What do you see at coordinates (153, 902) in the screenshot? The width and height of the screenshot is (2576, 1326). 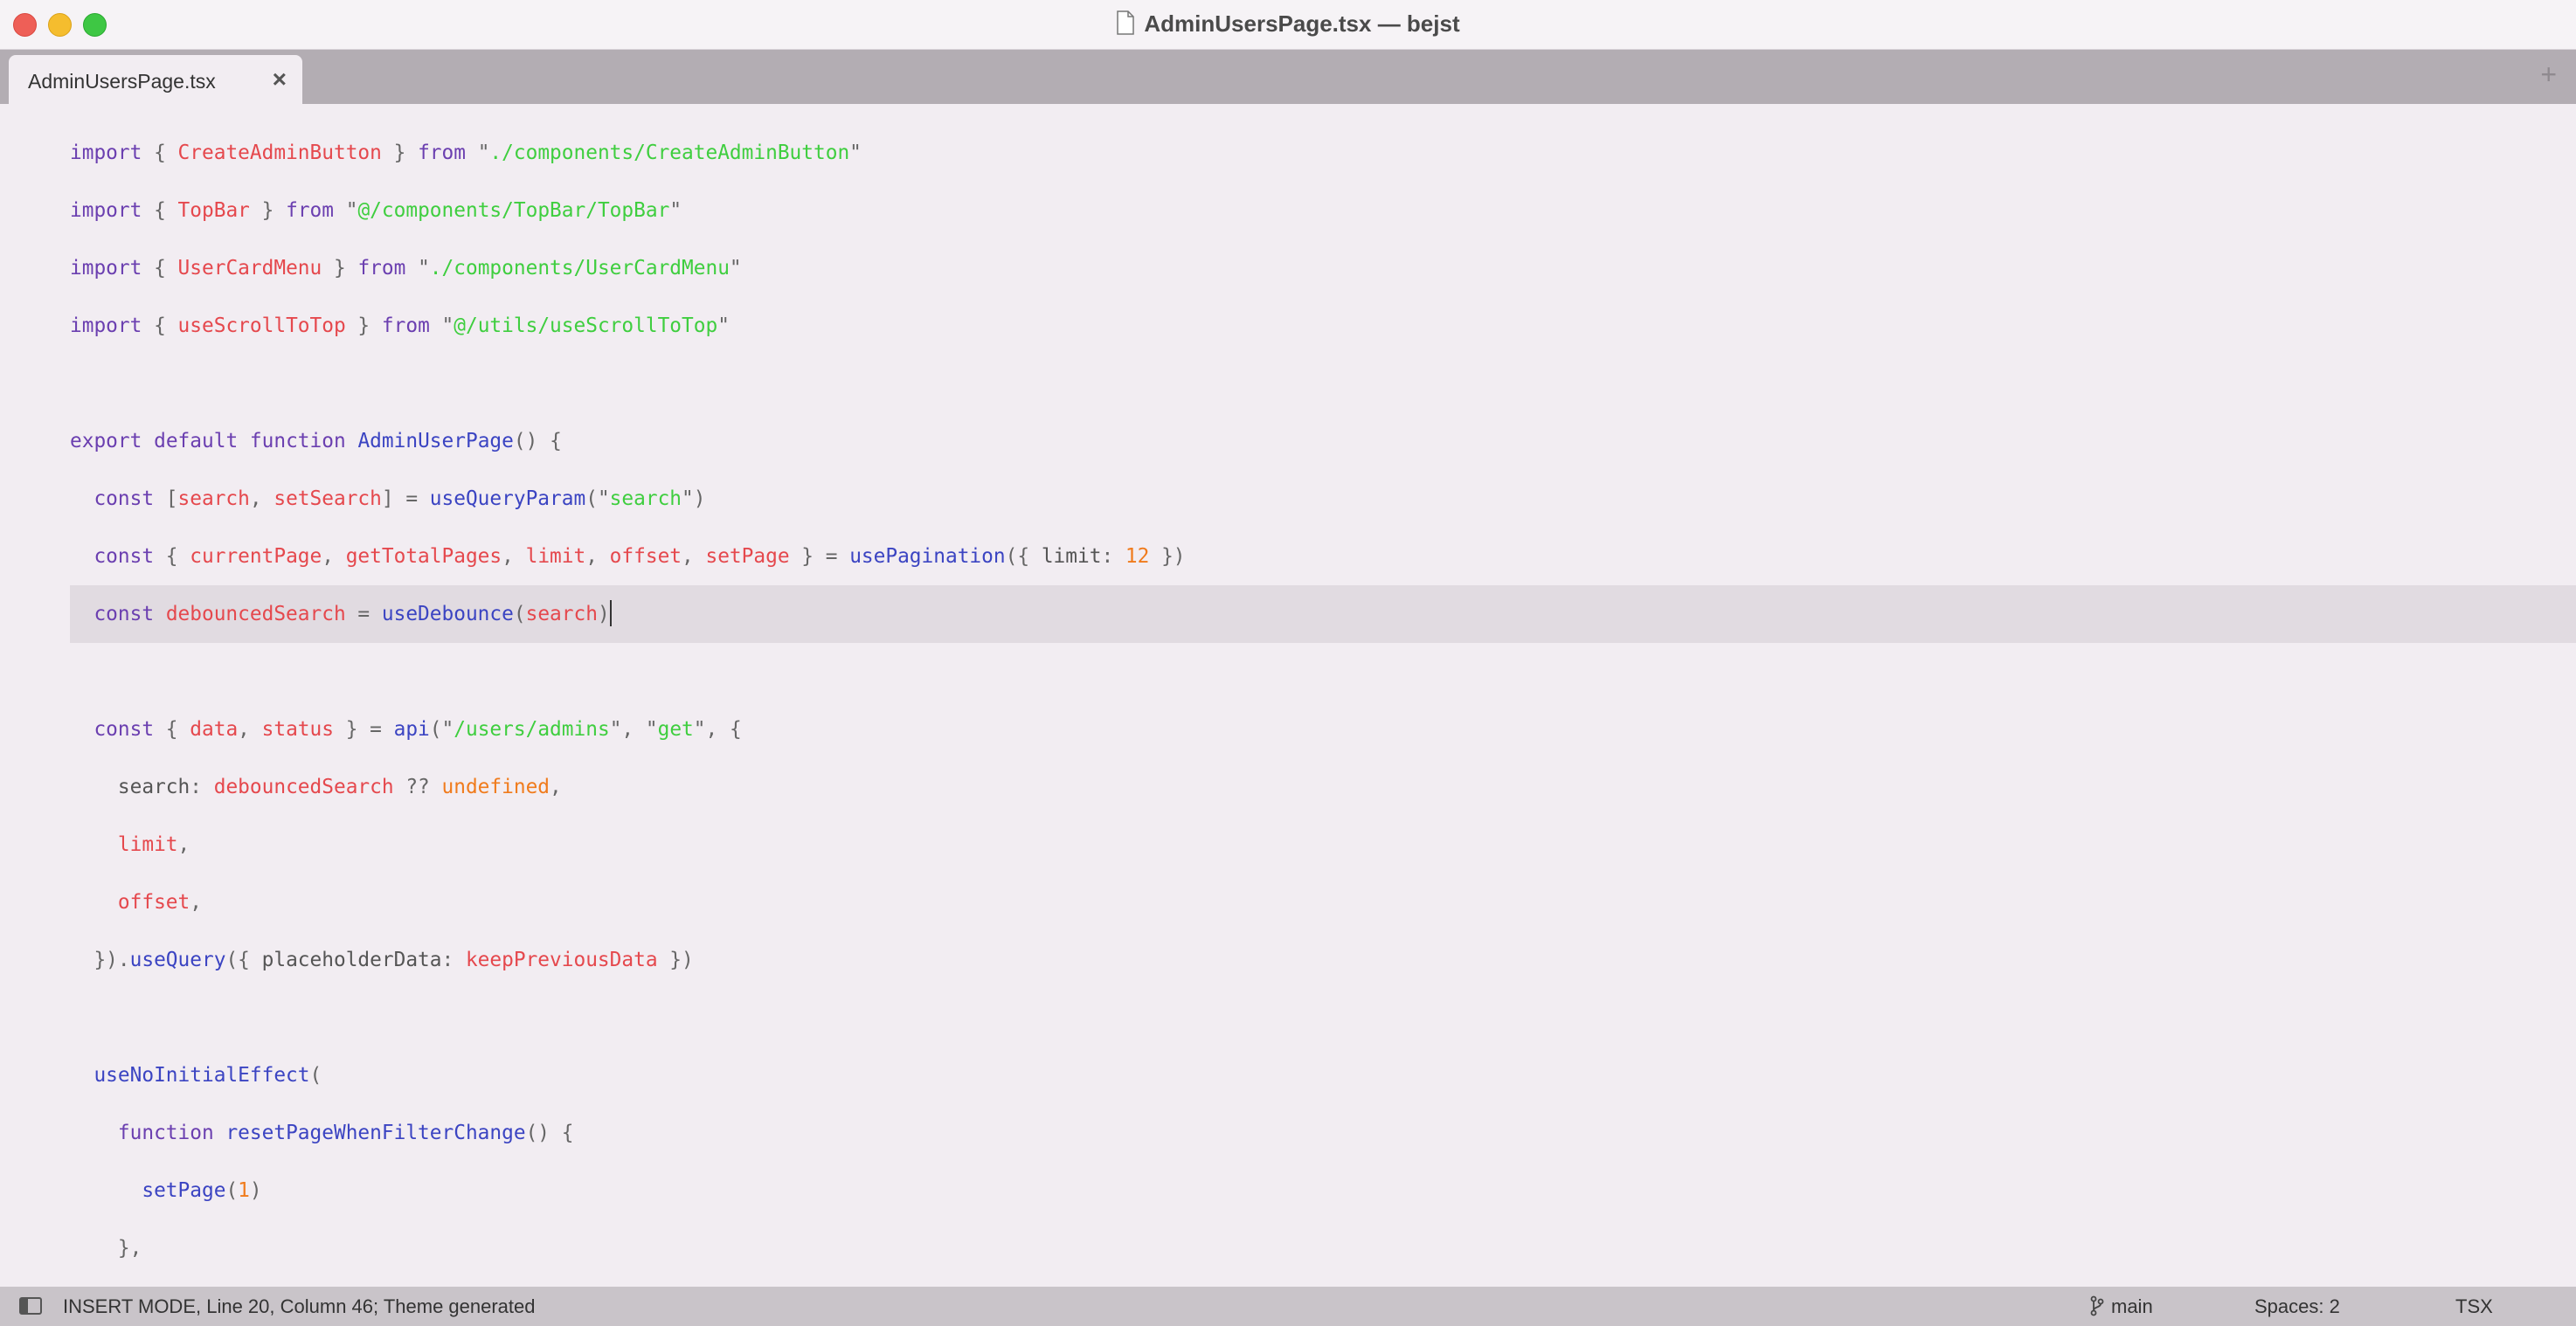 I see `code-token: offset` at bounding box center [153, 902].